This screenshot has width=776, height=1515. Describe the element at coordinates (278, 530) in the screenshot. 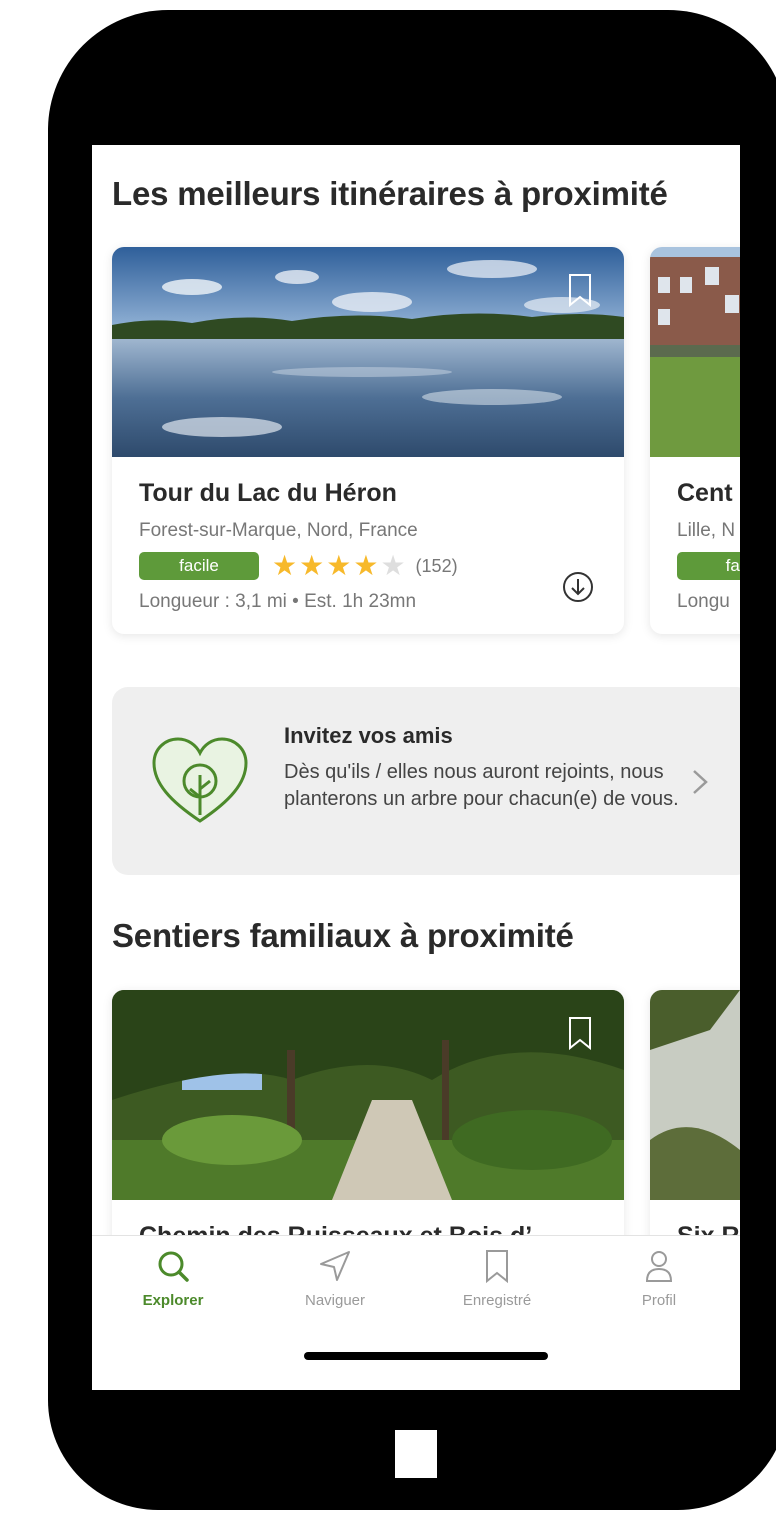

I see `trail-location: Forest-sur-Marque, Nord, France` at that location.